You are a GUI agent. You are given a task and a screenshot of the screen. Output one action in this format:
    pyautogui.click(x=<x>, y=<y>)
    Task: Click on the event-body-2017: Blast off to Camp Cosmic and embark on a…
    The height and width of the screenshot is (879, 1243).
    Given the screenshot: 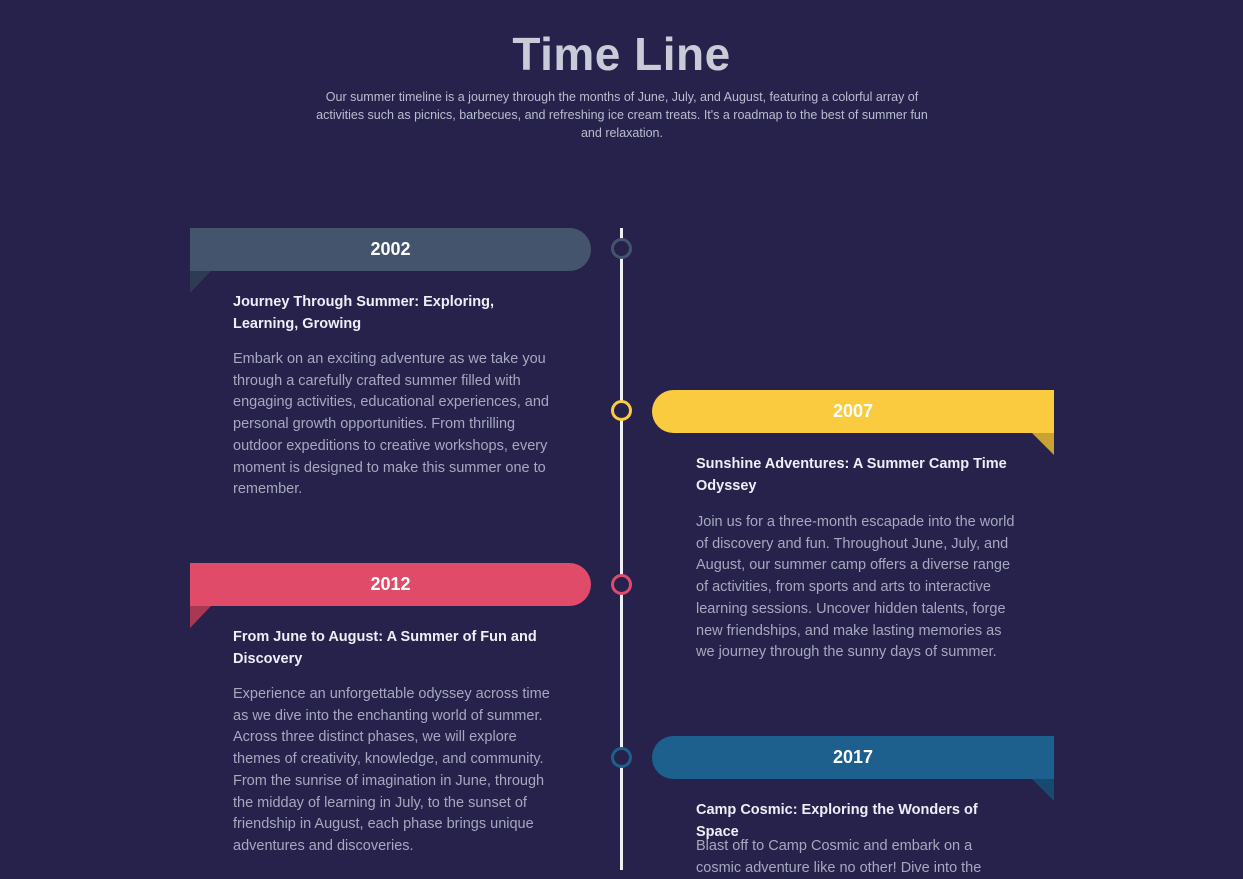 What is the action you would take?
    pyautogui.click(x=839, y=857)
    